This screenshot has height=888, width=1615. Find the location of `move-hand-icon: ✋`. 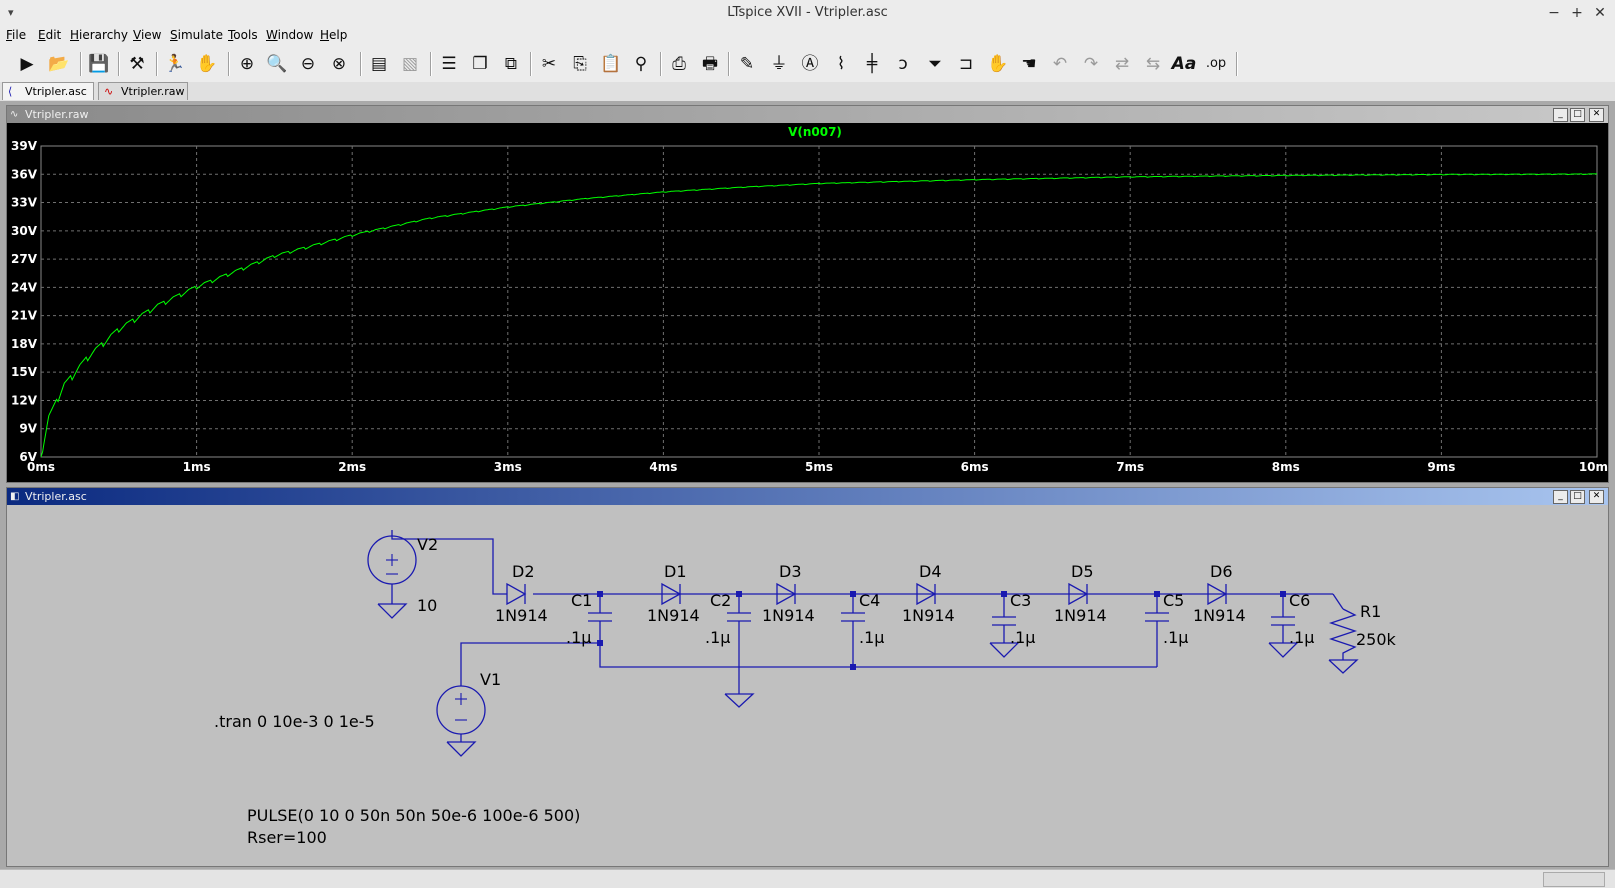

move-hand-icon: ✋ is located at coordinates (998, 64).